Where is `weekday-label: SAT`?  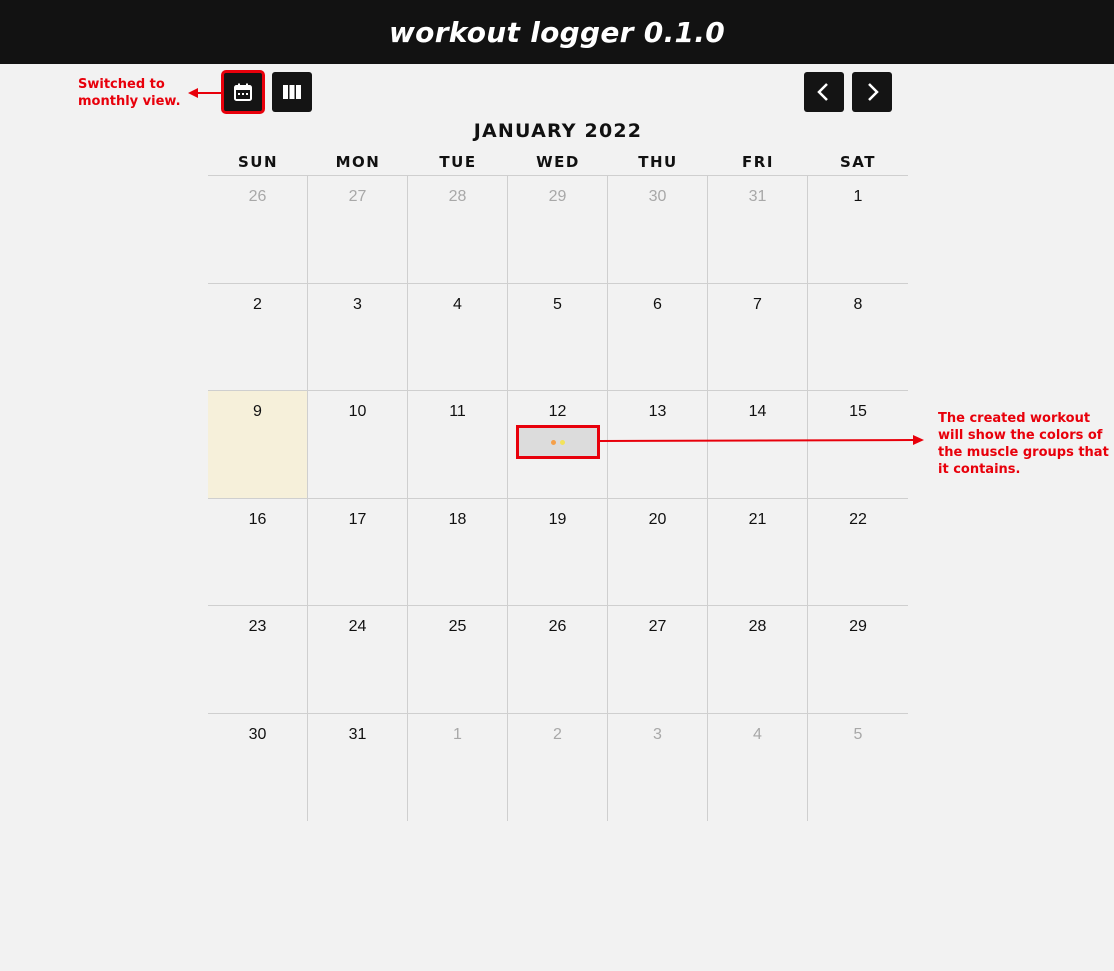
weekday-label: SAT is located at coordinates (858, 162).